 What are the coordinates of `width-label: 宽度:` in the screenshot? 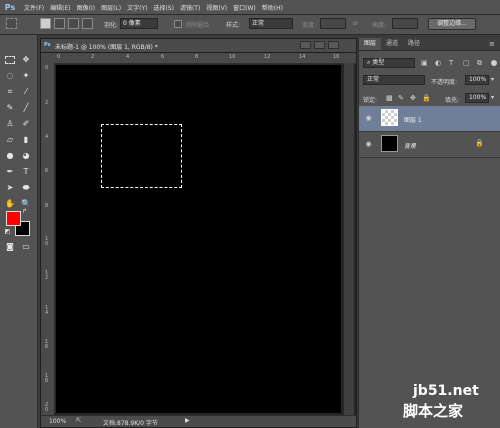 It's located at (309, 25).